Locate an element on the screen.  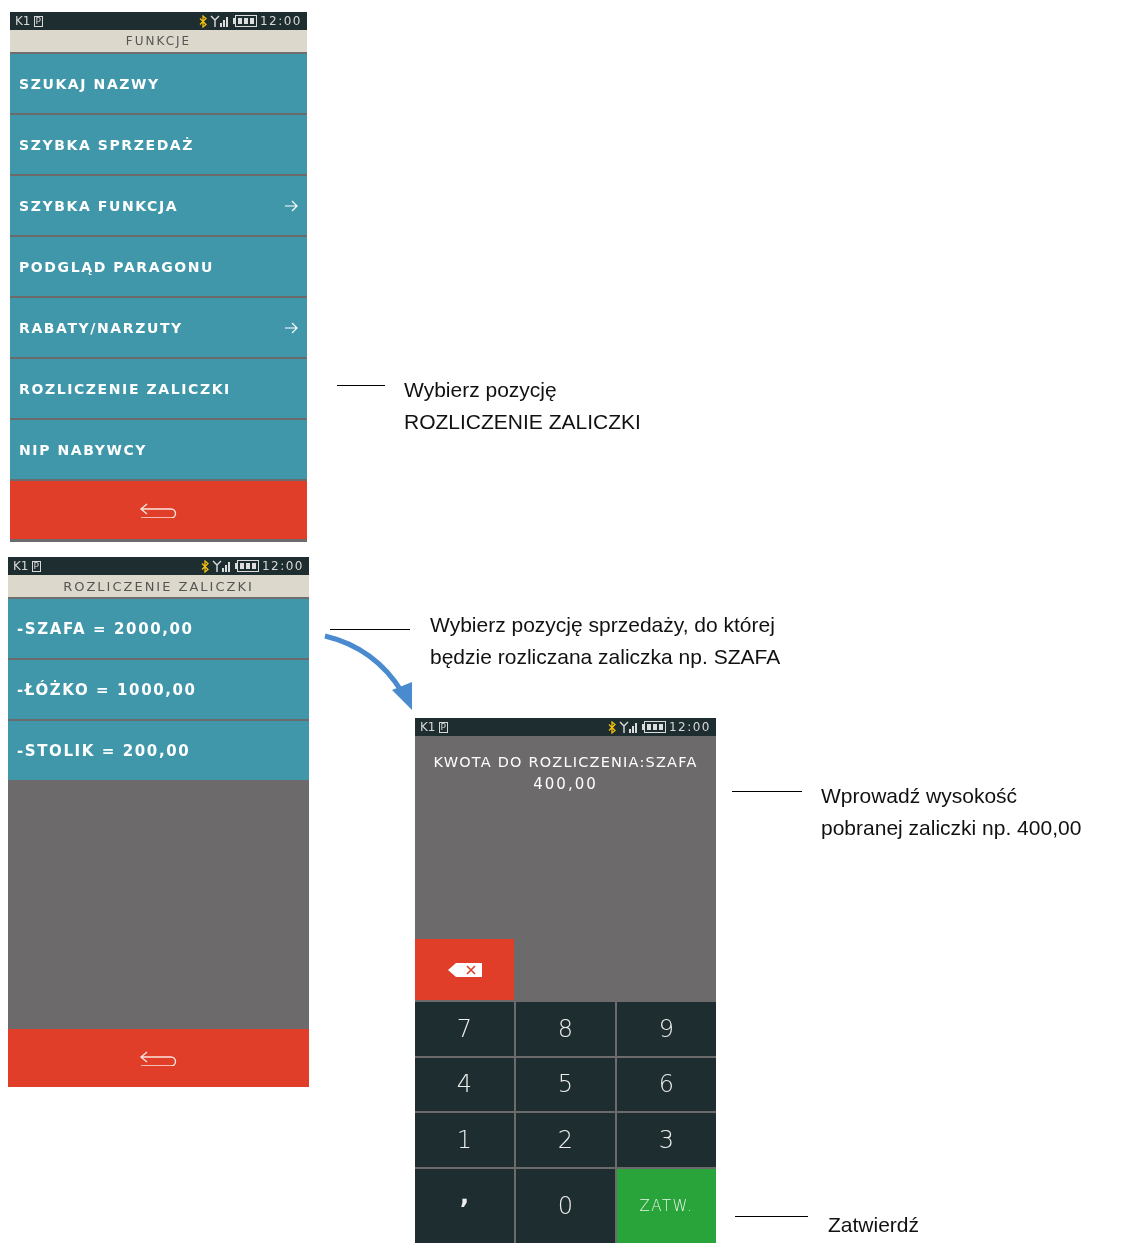
keypad-key: 7 is located at coordinates (464, 1029).